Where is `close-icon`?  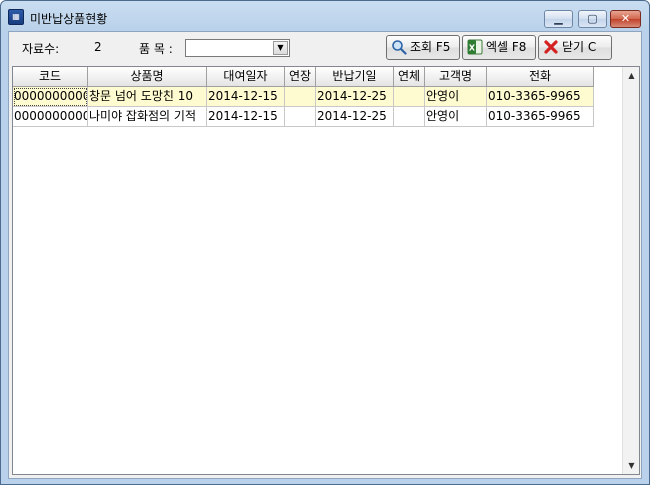
close-icon is located at coordinates (551, 47).